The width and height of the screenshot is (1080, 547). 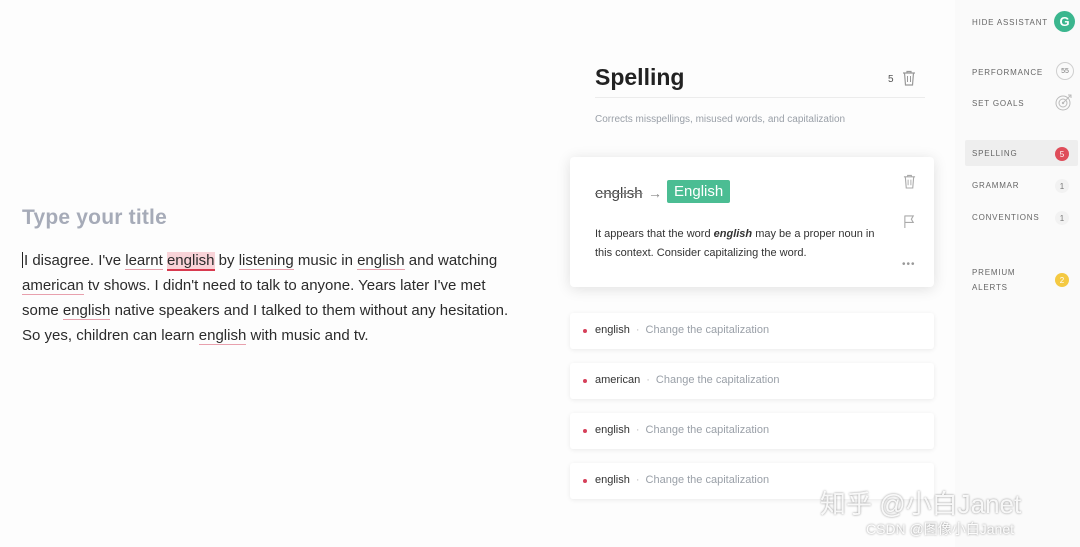 I want to click on sidebar-item-grammar: GRAMMAR, so click(x=995, y=185).